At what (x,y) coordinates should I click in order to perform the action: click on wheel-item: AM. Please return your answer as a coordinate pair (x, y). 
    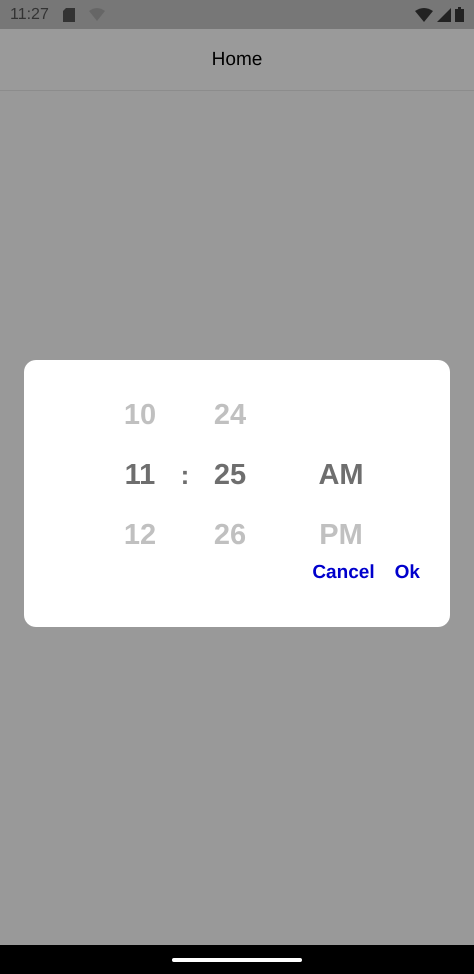
    Looking at the image, I should click on (341, 475).